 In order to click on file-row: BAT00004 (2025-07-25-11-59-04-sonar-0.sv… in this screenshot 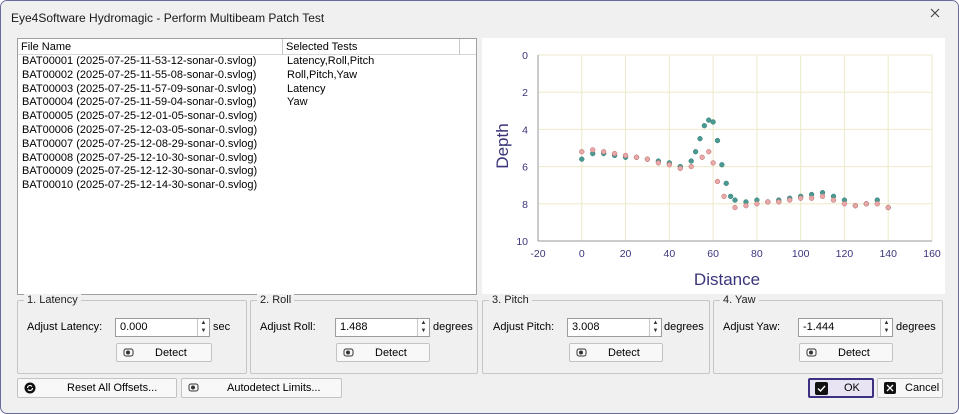, I will do `click(247, 103)`.